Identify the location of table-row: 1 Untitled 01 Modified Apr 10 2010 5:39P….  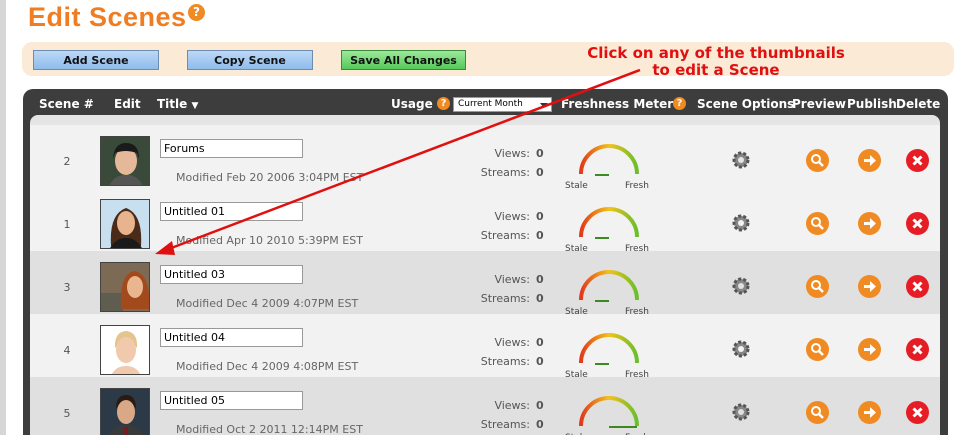
(485, 221).